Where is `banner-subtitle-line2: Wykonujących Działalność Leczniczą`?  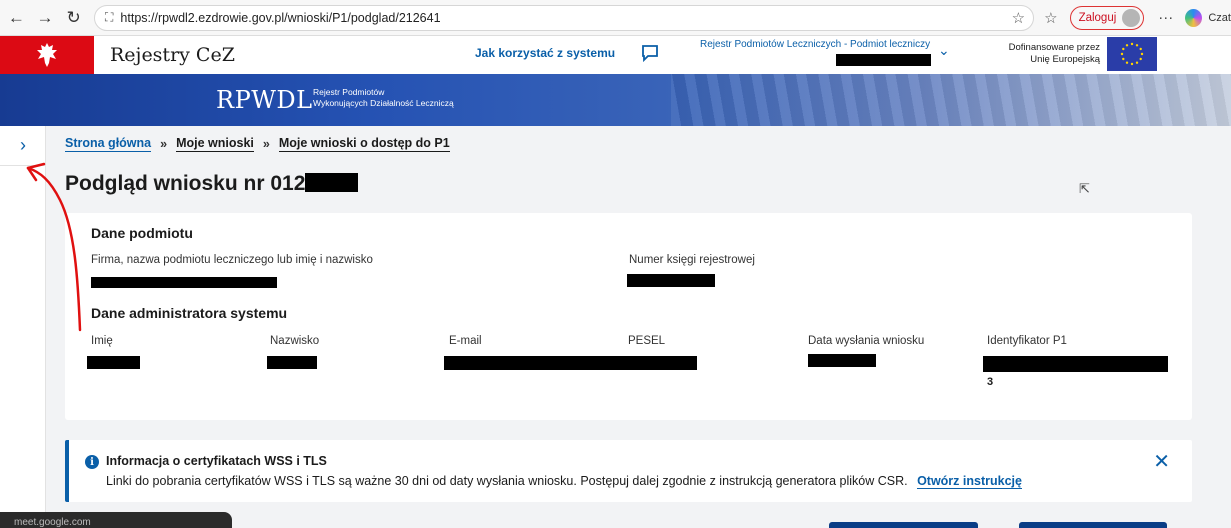 banner-subtitle-line2: Wykonujących Działalność Leczniczą is located at coordinates (383, 103).